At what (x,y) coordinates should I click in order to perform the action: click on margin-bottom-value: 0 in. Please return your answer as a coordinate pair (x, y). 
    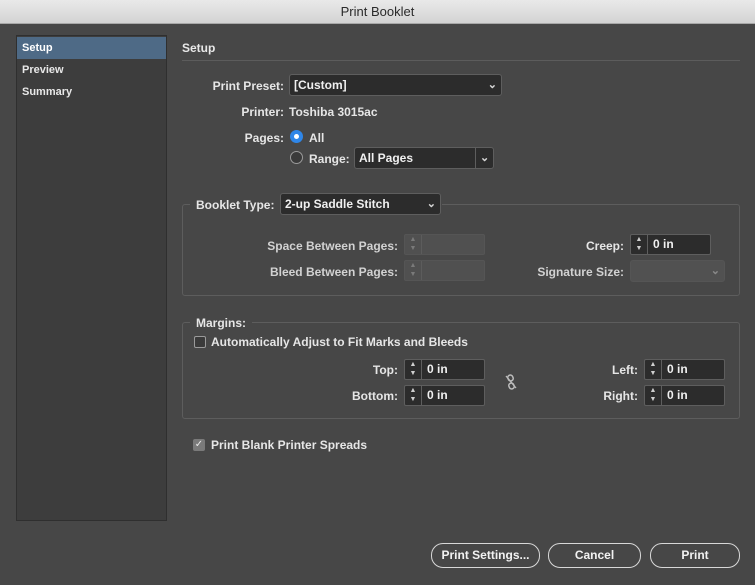
    Looking at the image, I should click on (437, 395).